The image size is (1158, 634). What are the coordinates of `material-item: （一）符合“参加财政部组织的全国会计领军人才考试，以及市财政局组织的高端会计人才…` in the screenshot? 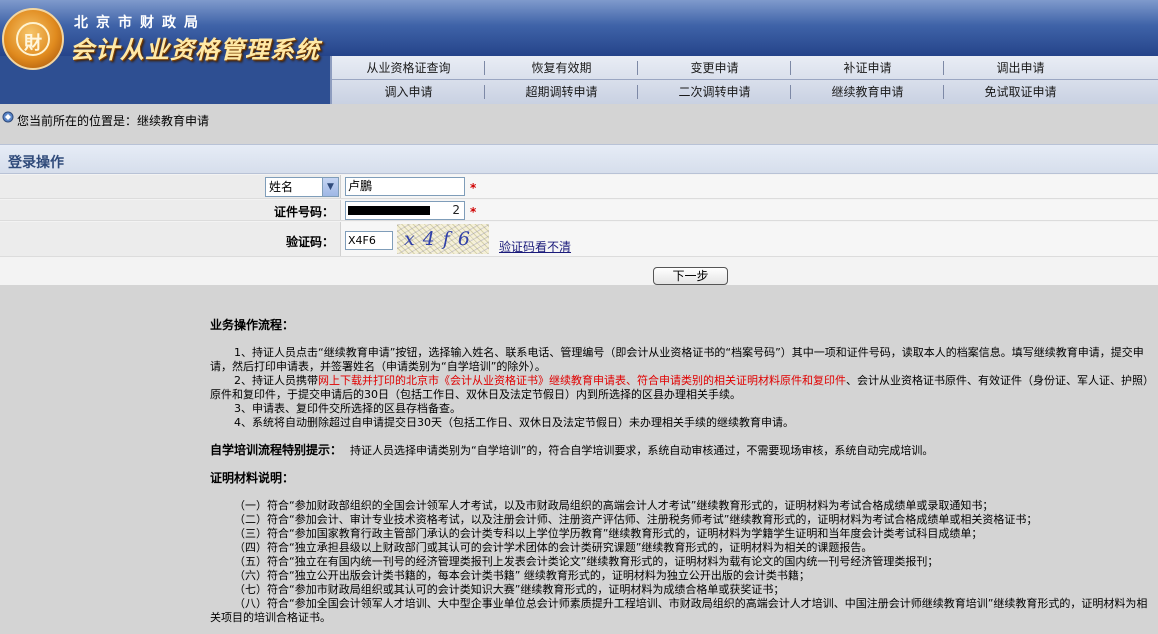 It's located at (614, 505).